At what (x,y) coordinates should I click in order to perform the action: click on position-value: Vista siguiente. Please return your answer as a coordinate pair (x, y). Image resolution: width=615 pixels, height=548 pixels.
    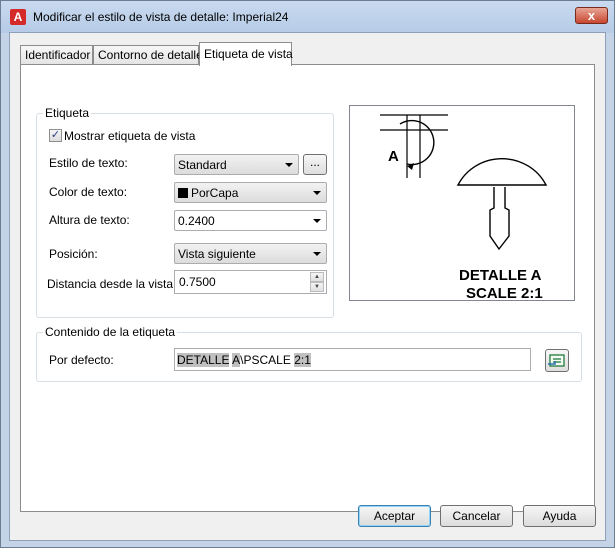
    Looking at the image, I should click on (217, 254).